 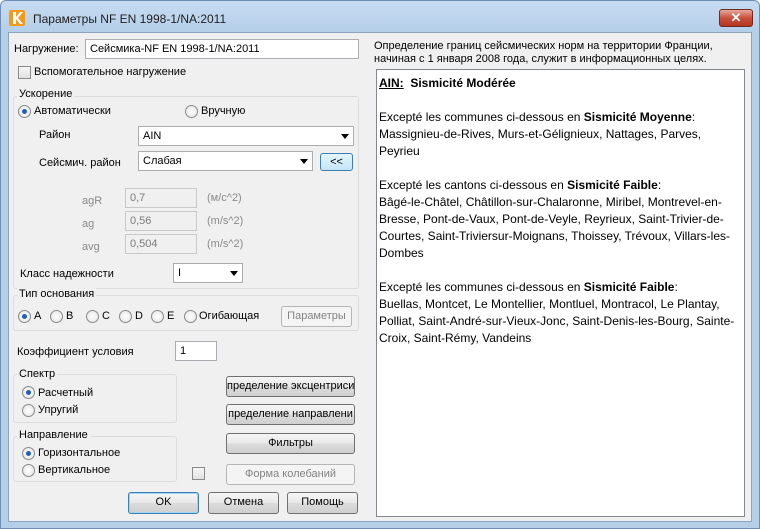 I want to click on title-bar: Параметры NF EN 1998-1/NA:2011 ✕, so click(x=380, y=16).